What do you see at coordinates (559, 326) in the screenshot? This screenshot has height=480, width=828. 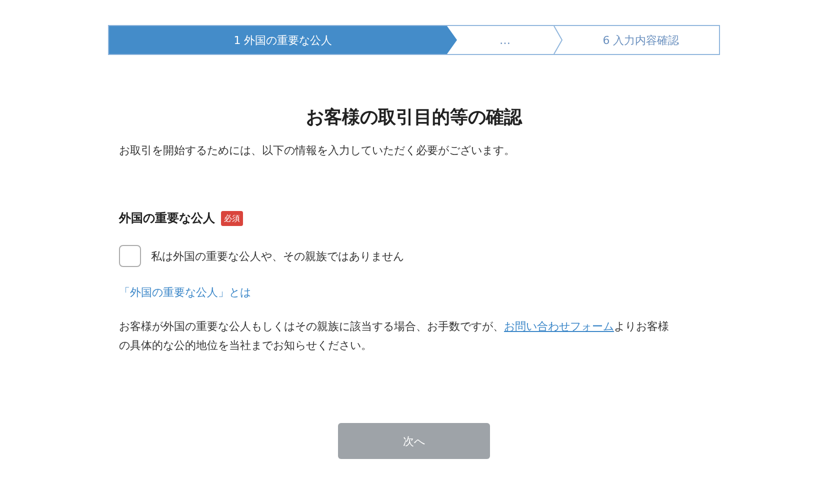 I see `contact-form-link: お問い合わせフォーム` at bounding box center [559, 326].